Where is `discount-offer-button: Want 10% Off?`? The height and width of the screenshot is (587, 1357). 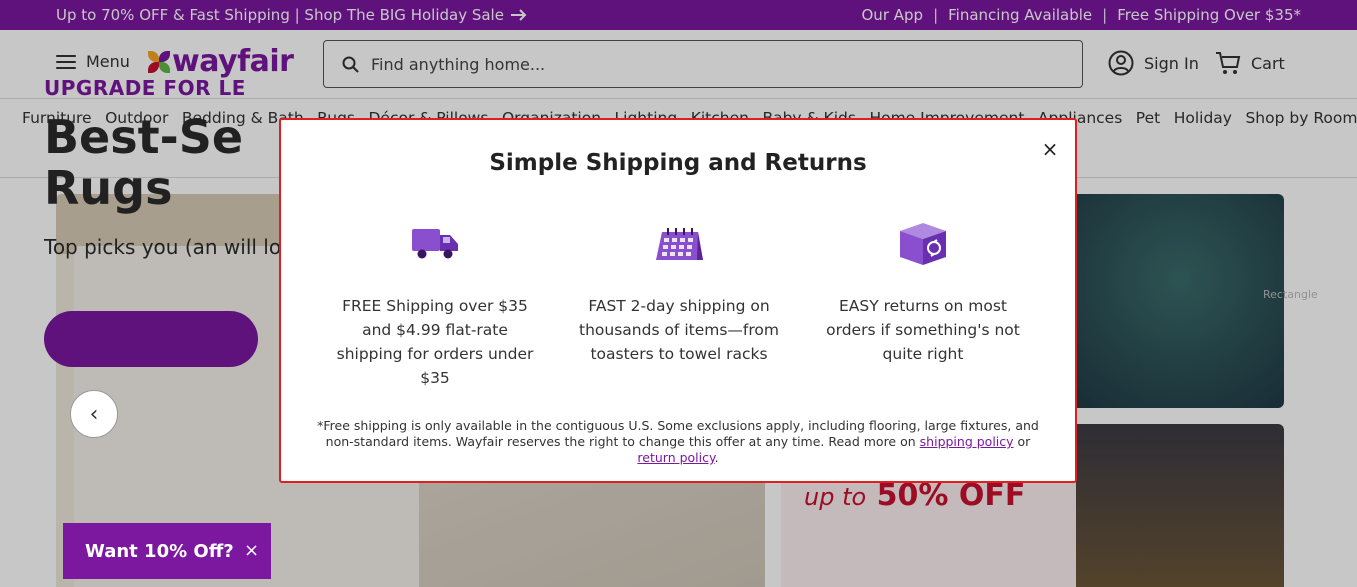 discount-offer-button: Want 10% Off? is located at coordinates (167, 551).